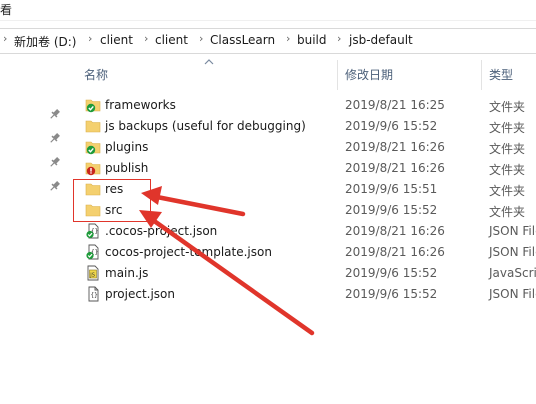 The image size is (536, 404). Describe the element at coordinates (140, 294) in the screenshot. I see `file-name: project.json` at that location.